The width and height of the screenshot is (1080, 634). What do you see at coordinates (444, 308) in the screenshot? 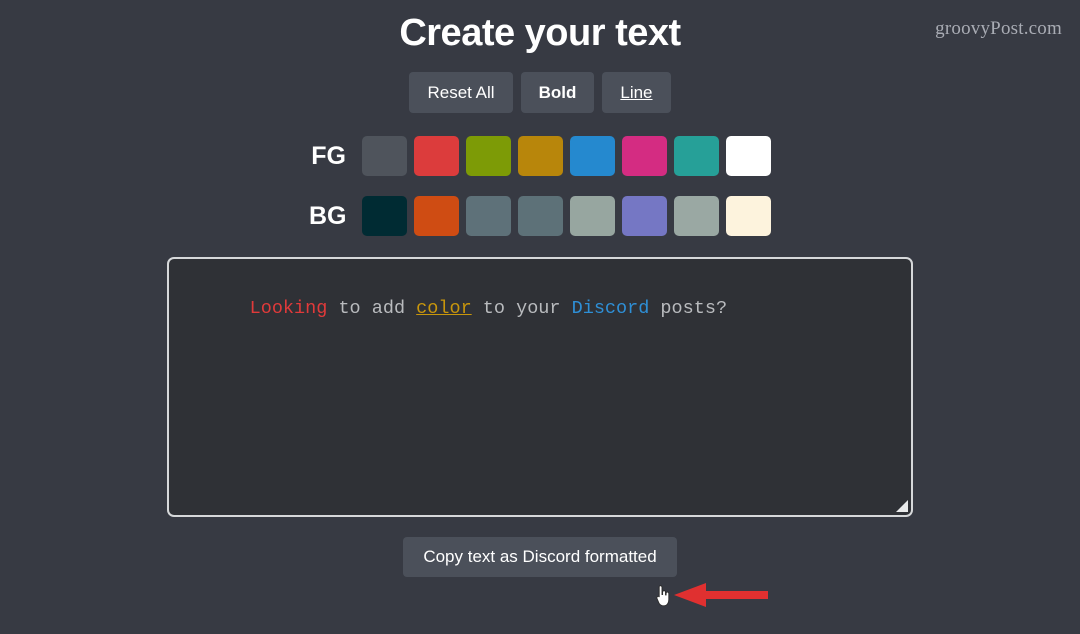
I see `editor-token-2: color` at bounding box center [444, 308].